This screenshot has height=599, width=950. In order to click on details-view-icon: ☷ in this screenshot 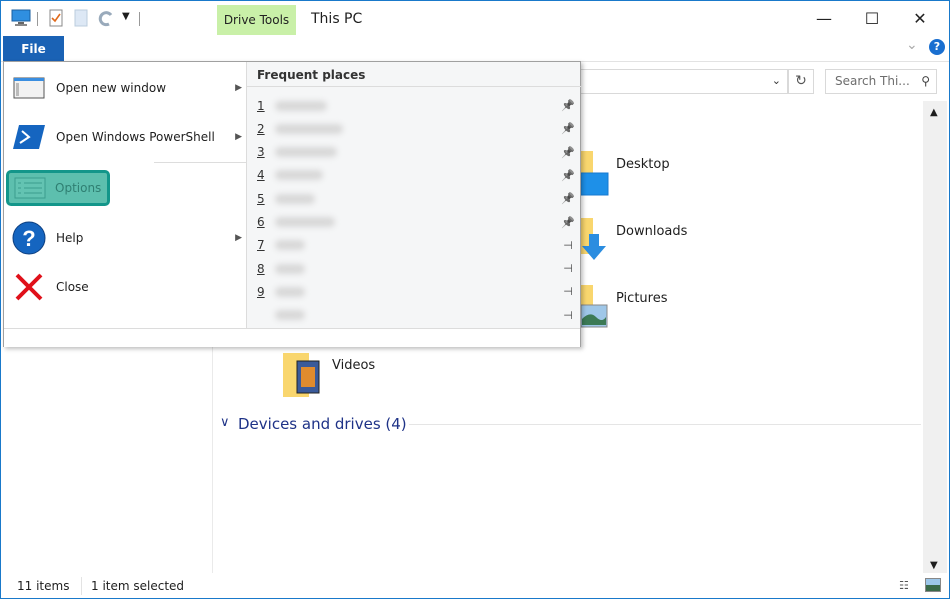, I will do `click(904, 585)`.